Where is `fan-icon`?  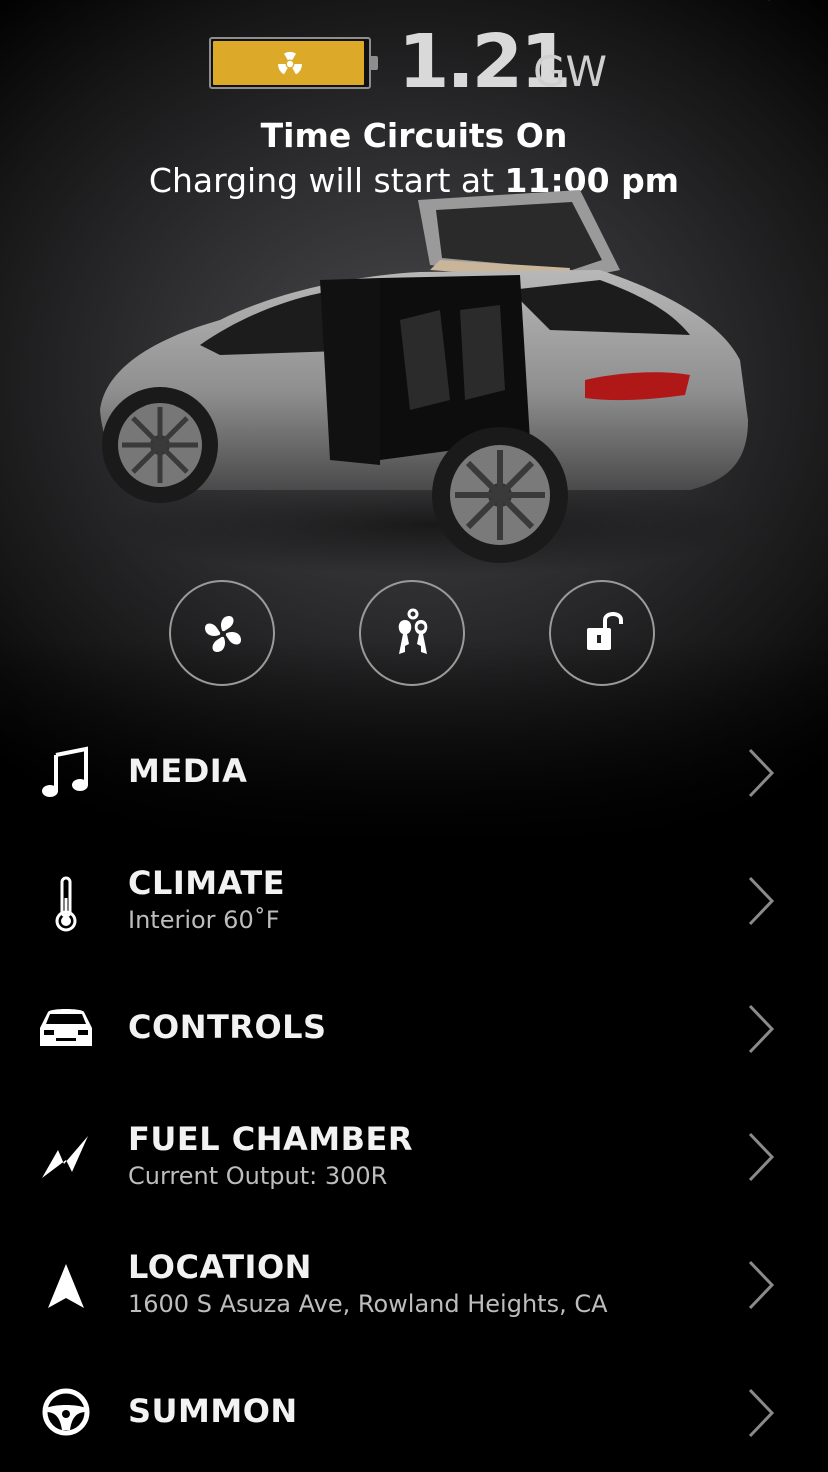 fan-icon is located at coordinates (223, 634).